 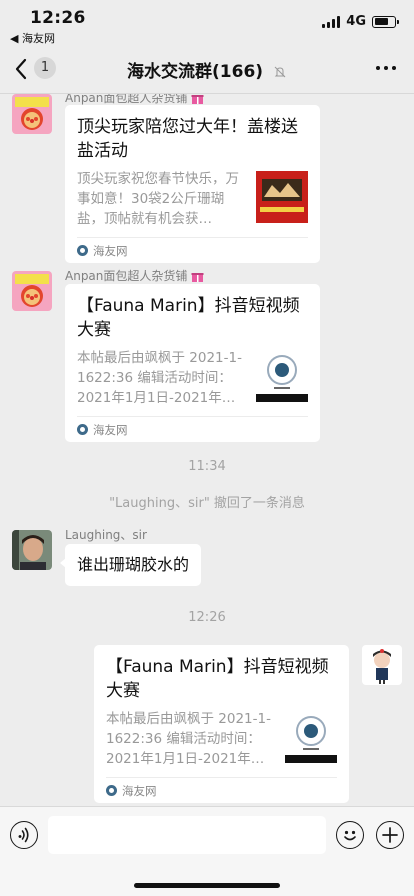 What do you see at coordinates (390, 835) in the screenshot?
I see `plus-icon` at bounding box center [390, 835].